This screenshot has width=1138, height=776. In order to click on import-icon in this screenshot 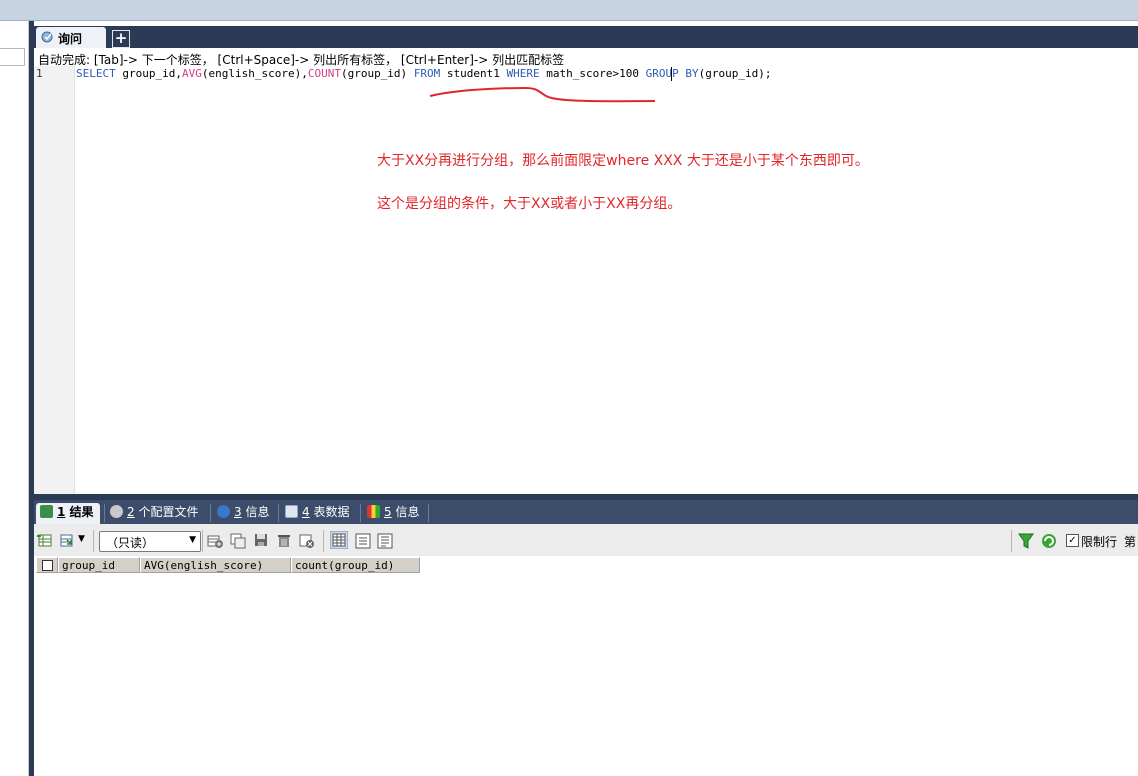, I will do `click(67, 540)`.